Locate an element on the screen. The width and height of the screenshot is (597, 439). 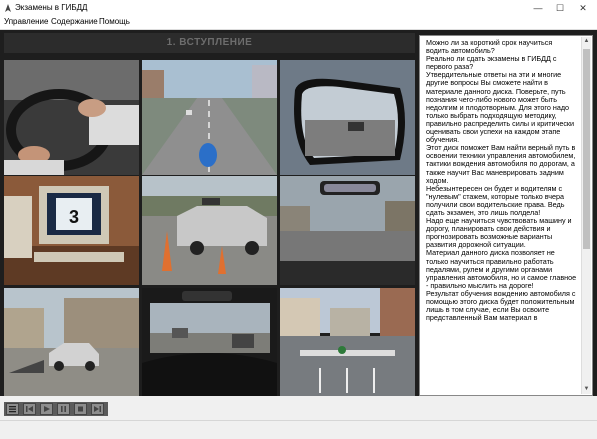
scroll-down-icon: ▼ is located at coordinates (586, 389).